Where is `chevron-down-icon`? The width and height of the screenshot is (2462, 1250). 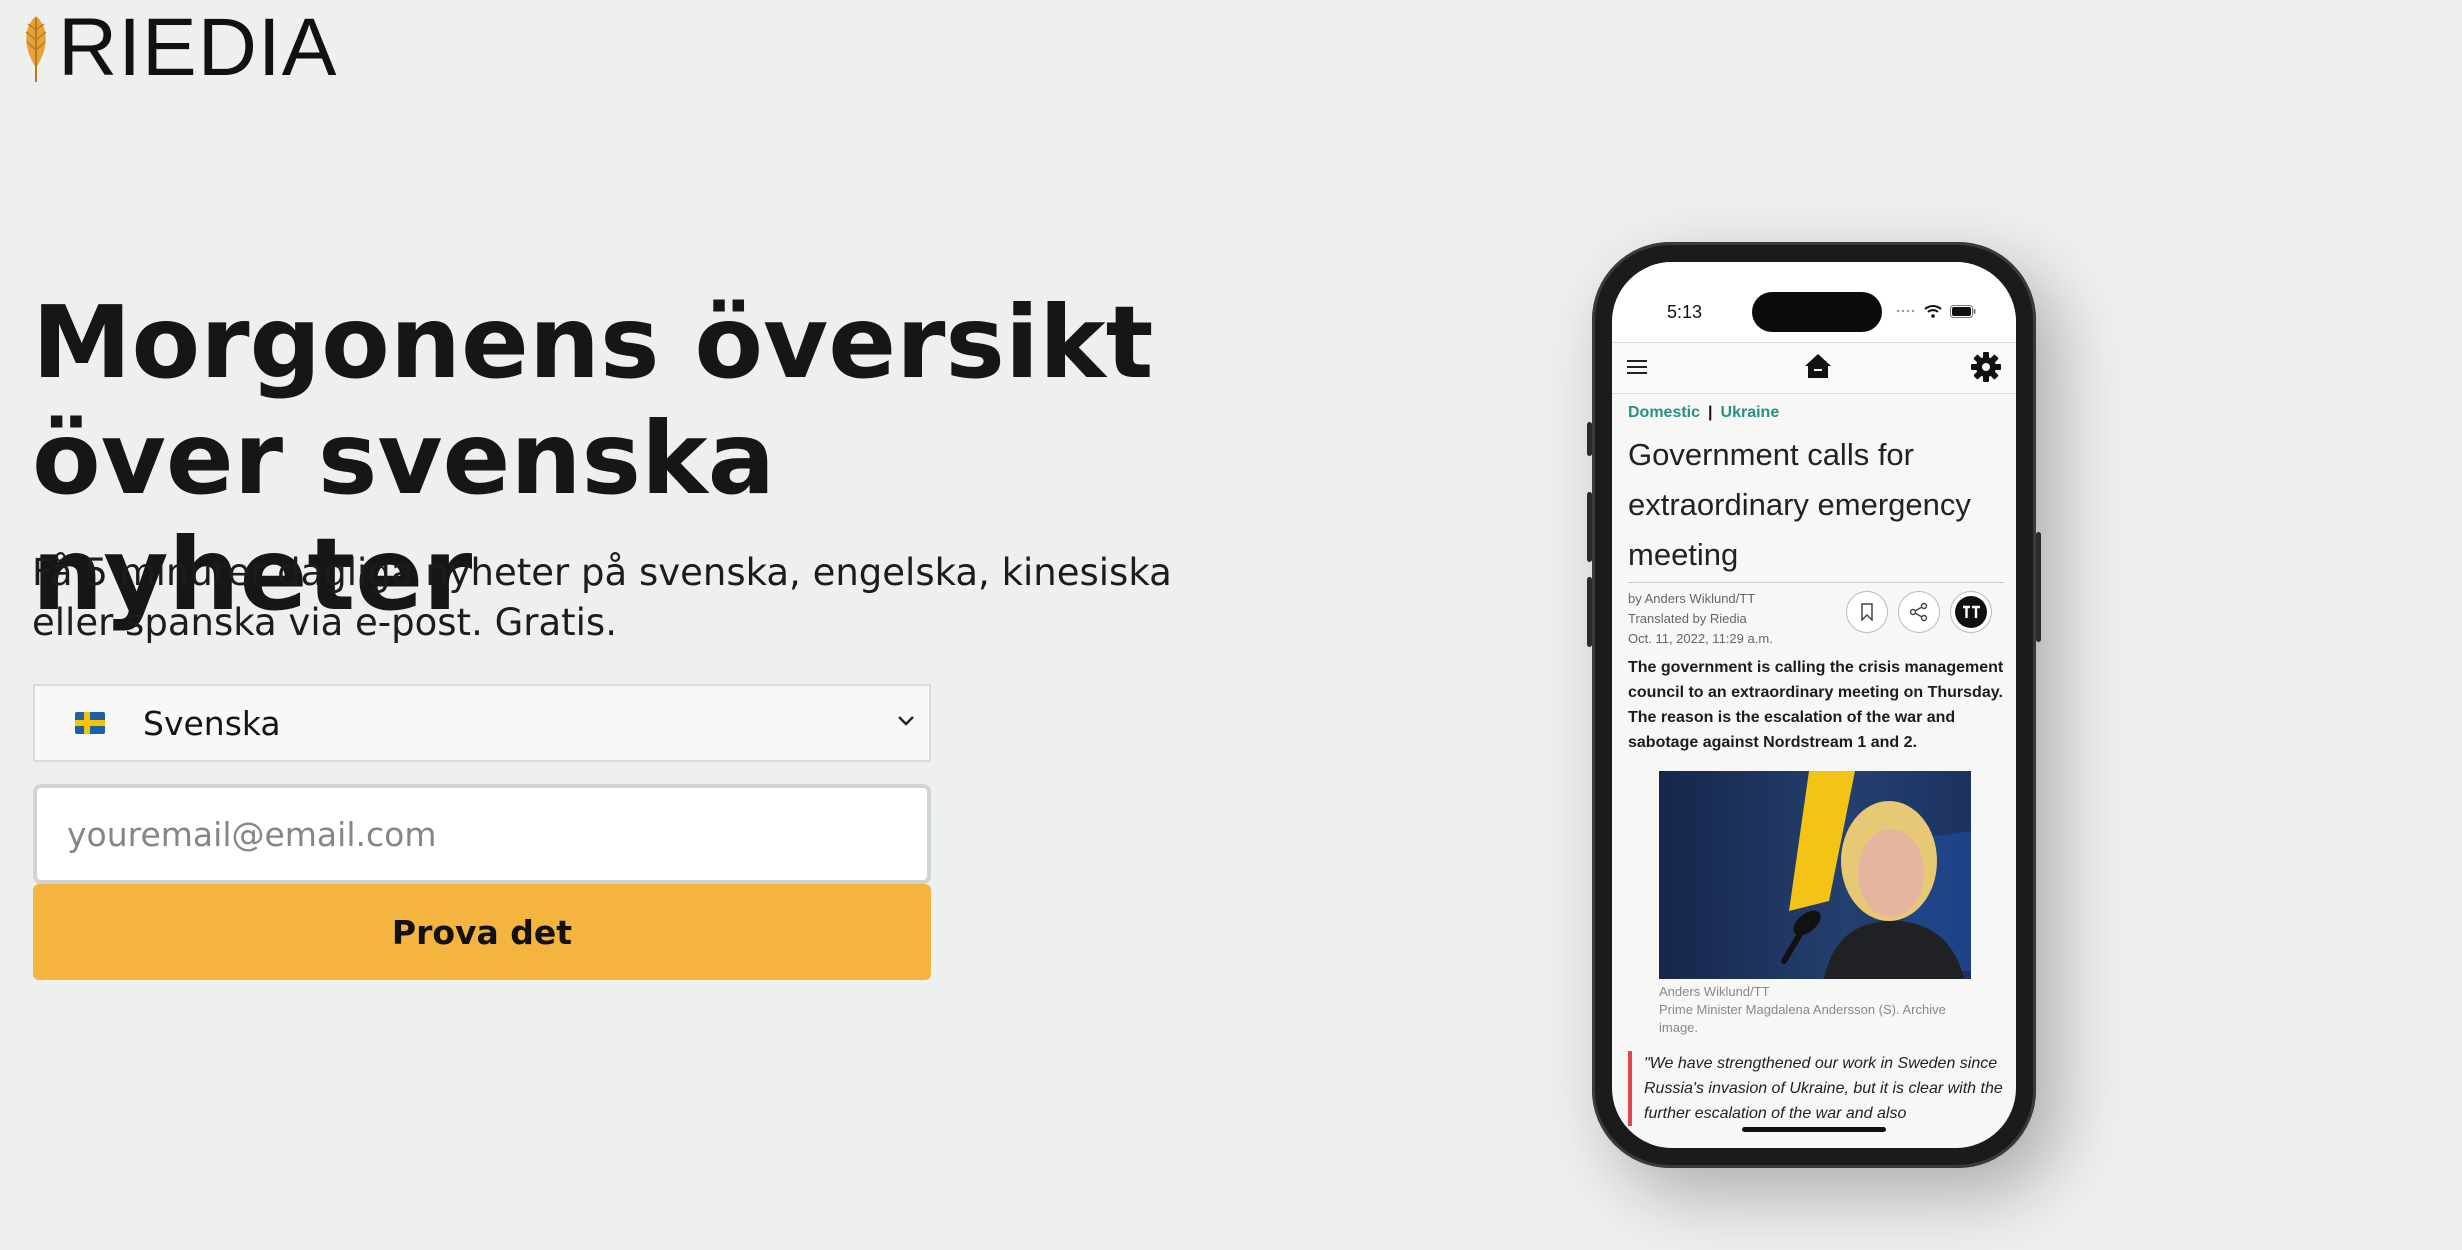
chevron-down-icon is located at coordinates (906, 721).